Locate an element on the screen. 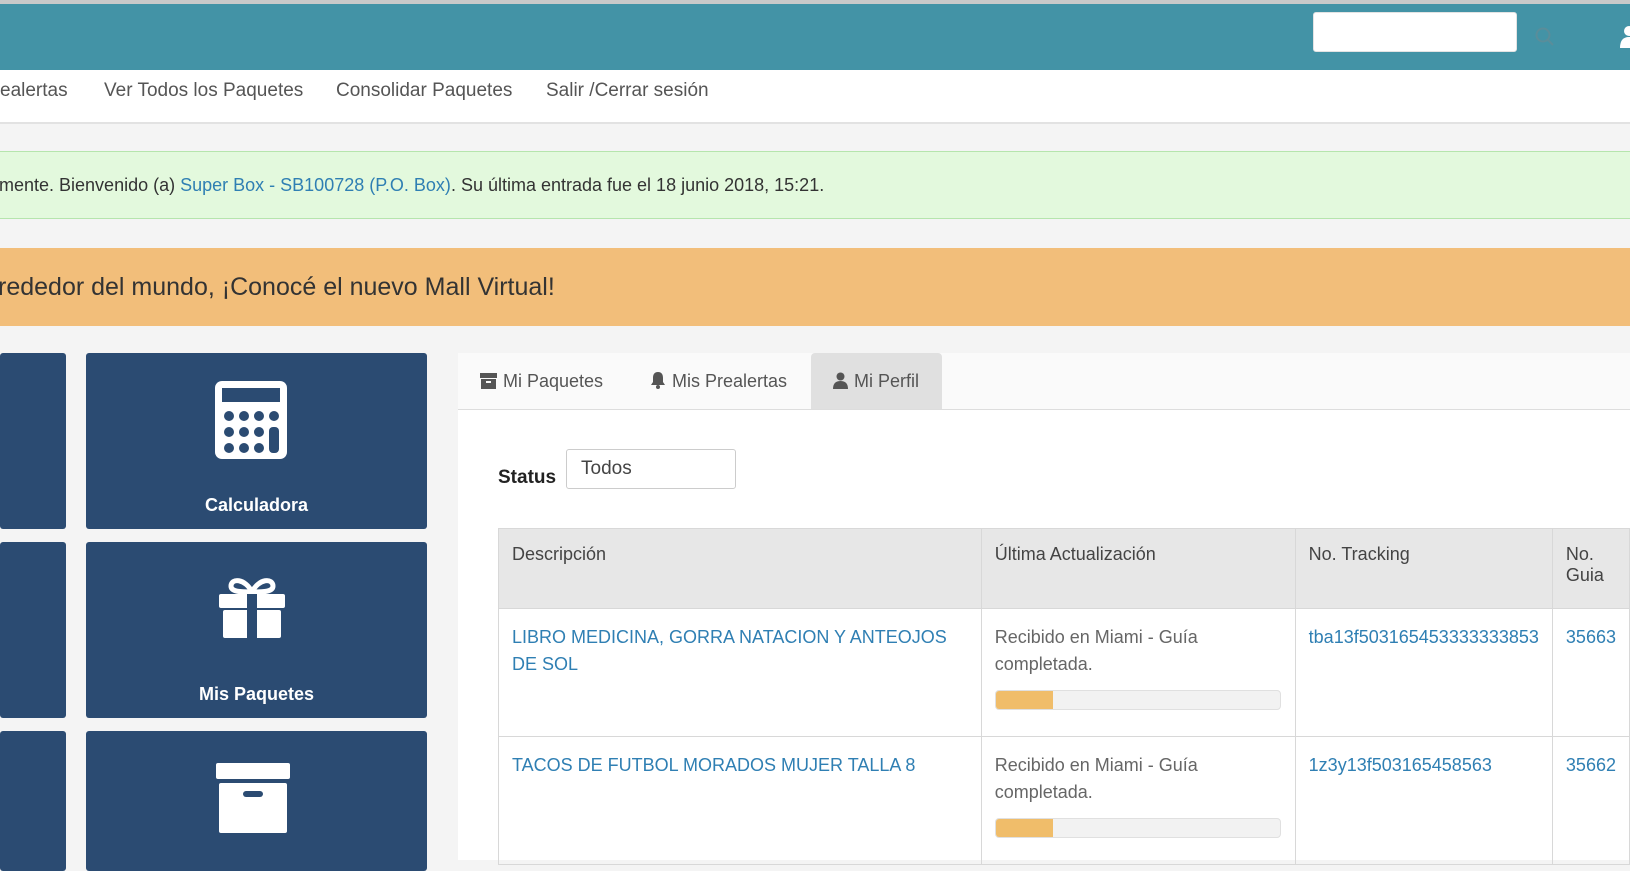 The height and width of the screenshot is (871, 1630). archive-box-icon is located at coordinates (253, 798).